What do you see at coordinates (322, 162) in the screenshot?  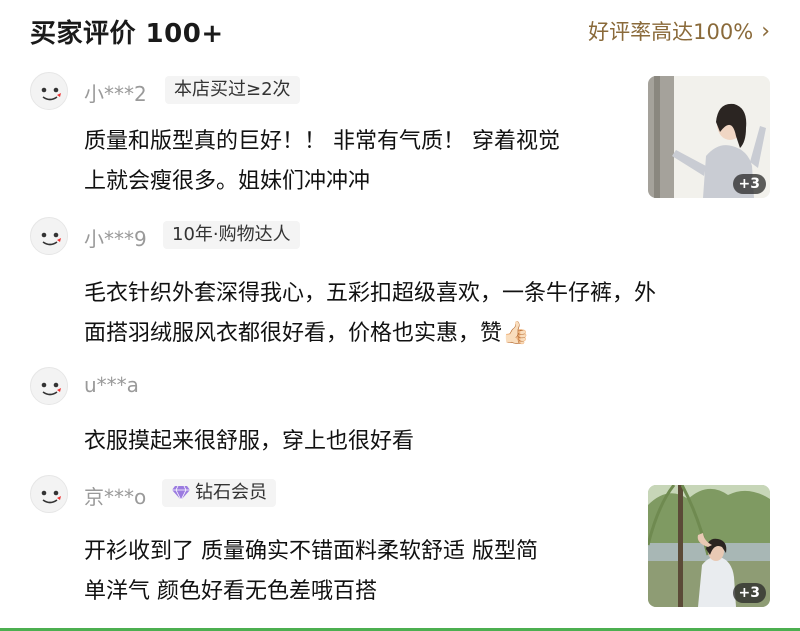 I see `review-text: 质量和版型真的巨好！！ 非常有气质！ 穿着视觉 上就会瘦很多。姐妹们冲冲冲` at bounding box center [322, 162].